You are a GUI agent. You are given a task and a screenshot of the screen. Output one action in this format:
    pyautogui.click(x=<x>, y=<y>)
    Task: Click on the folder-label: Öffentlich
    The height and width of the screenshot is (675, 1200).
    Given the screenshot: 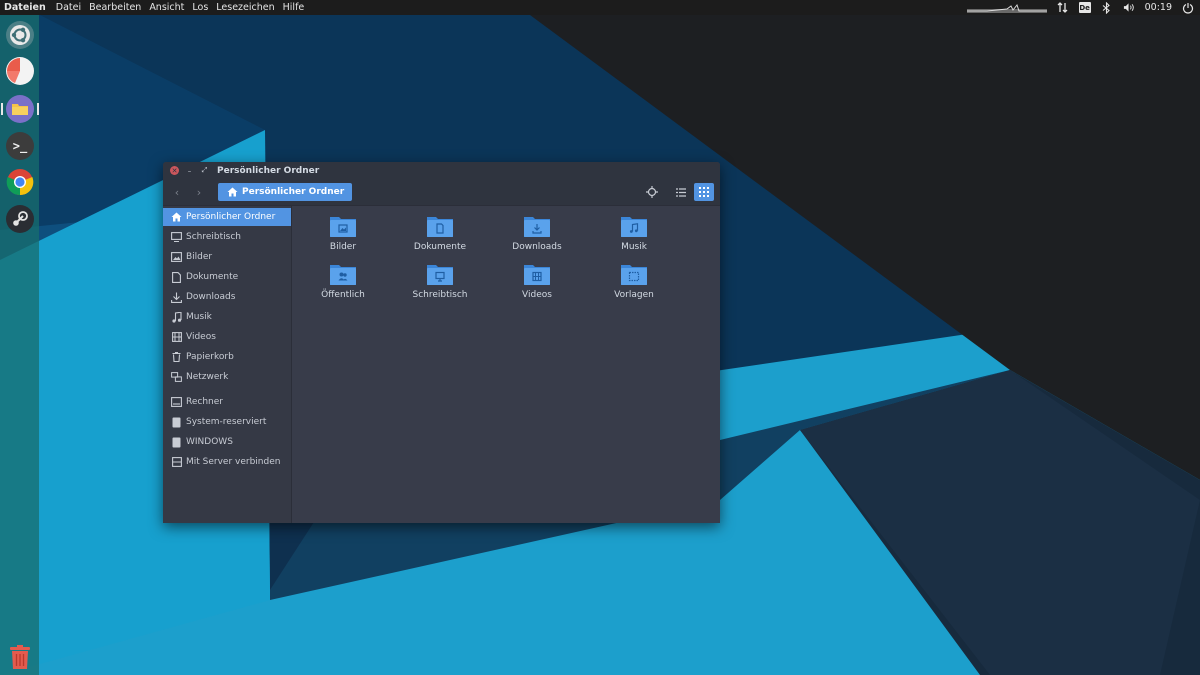 What is the action you would take?
    pyautogui.click(x=343, y=295)
    